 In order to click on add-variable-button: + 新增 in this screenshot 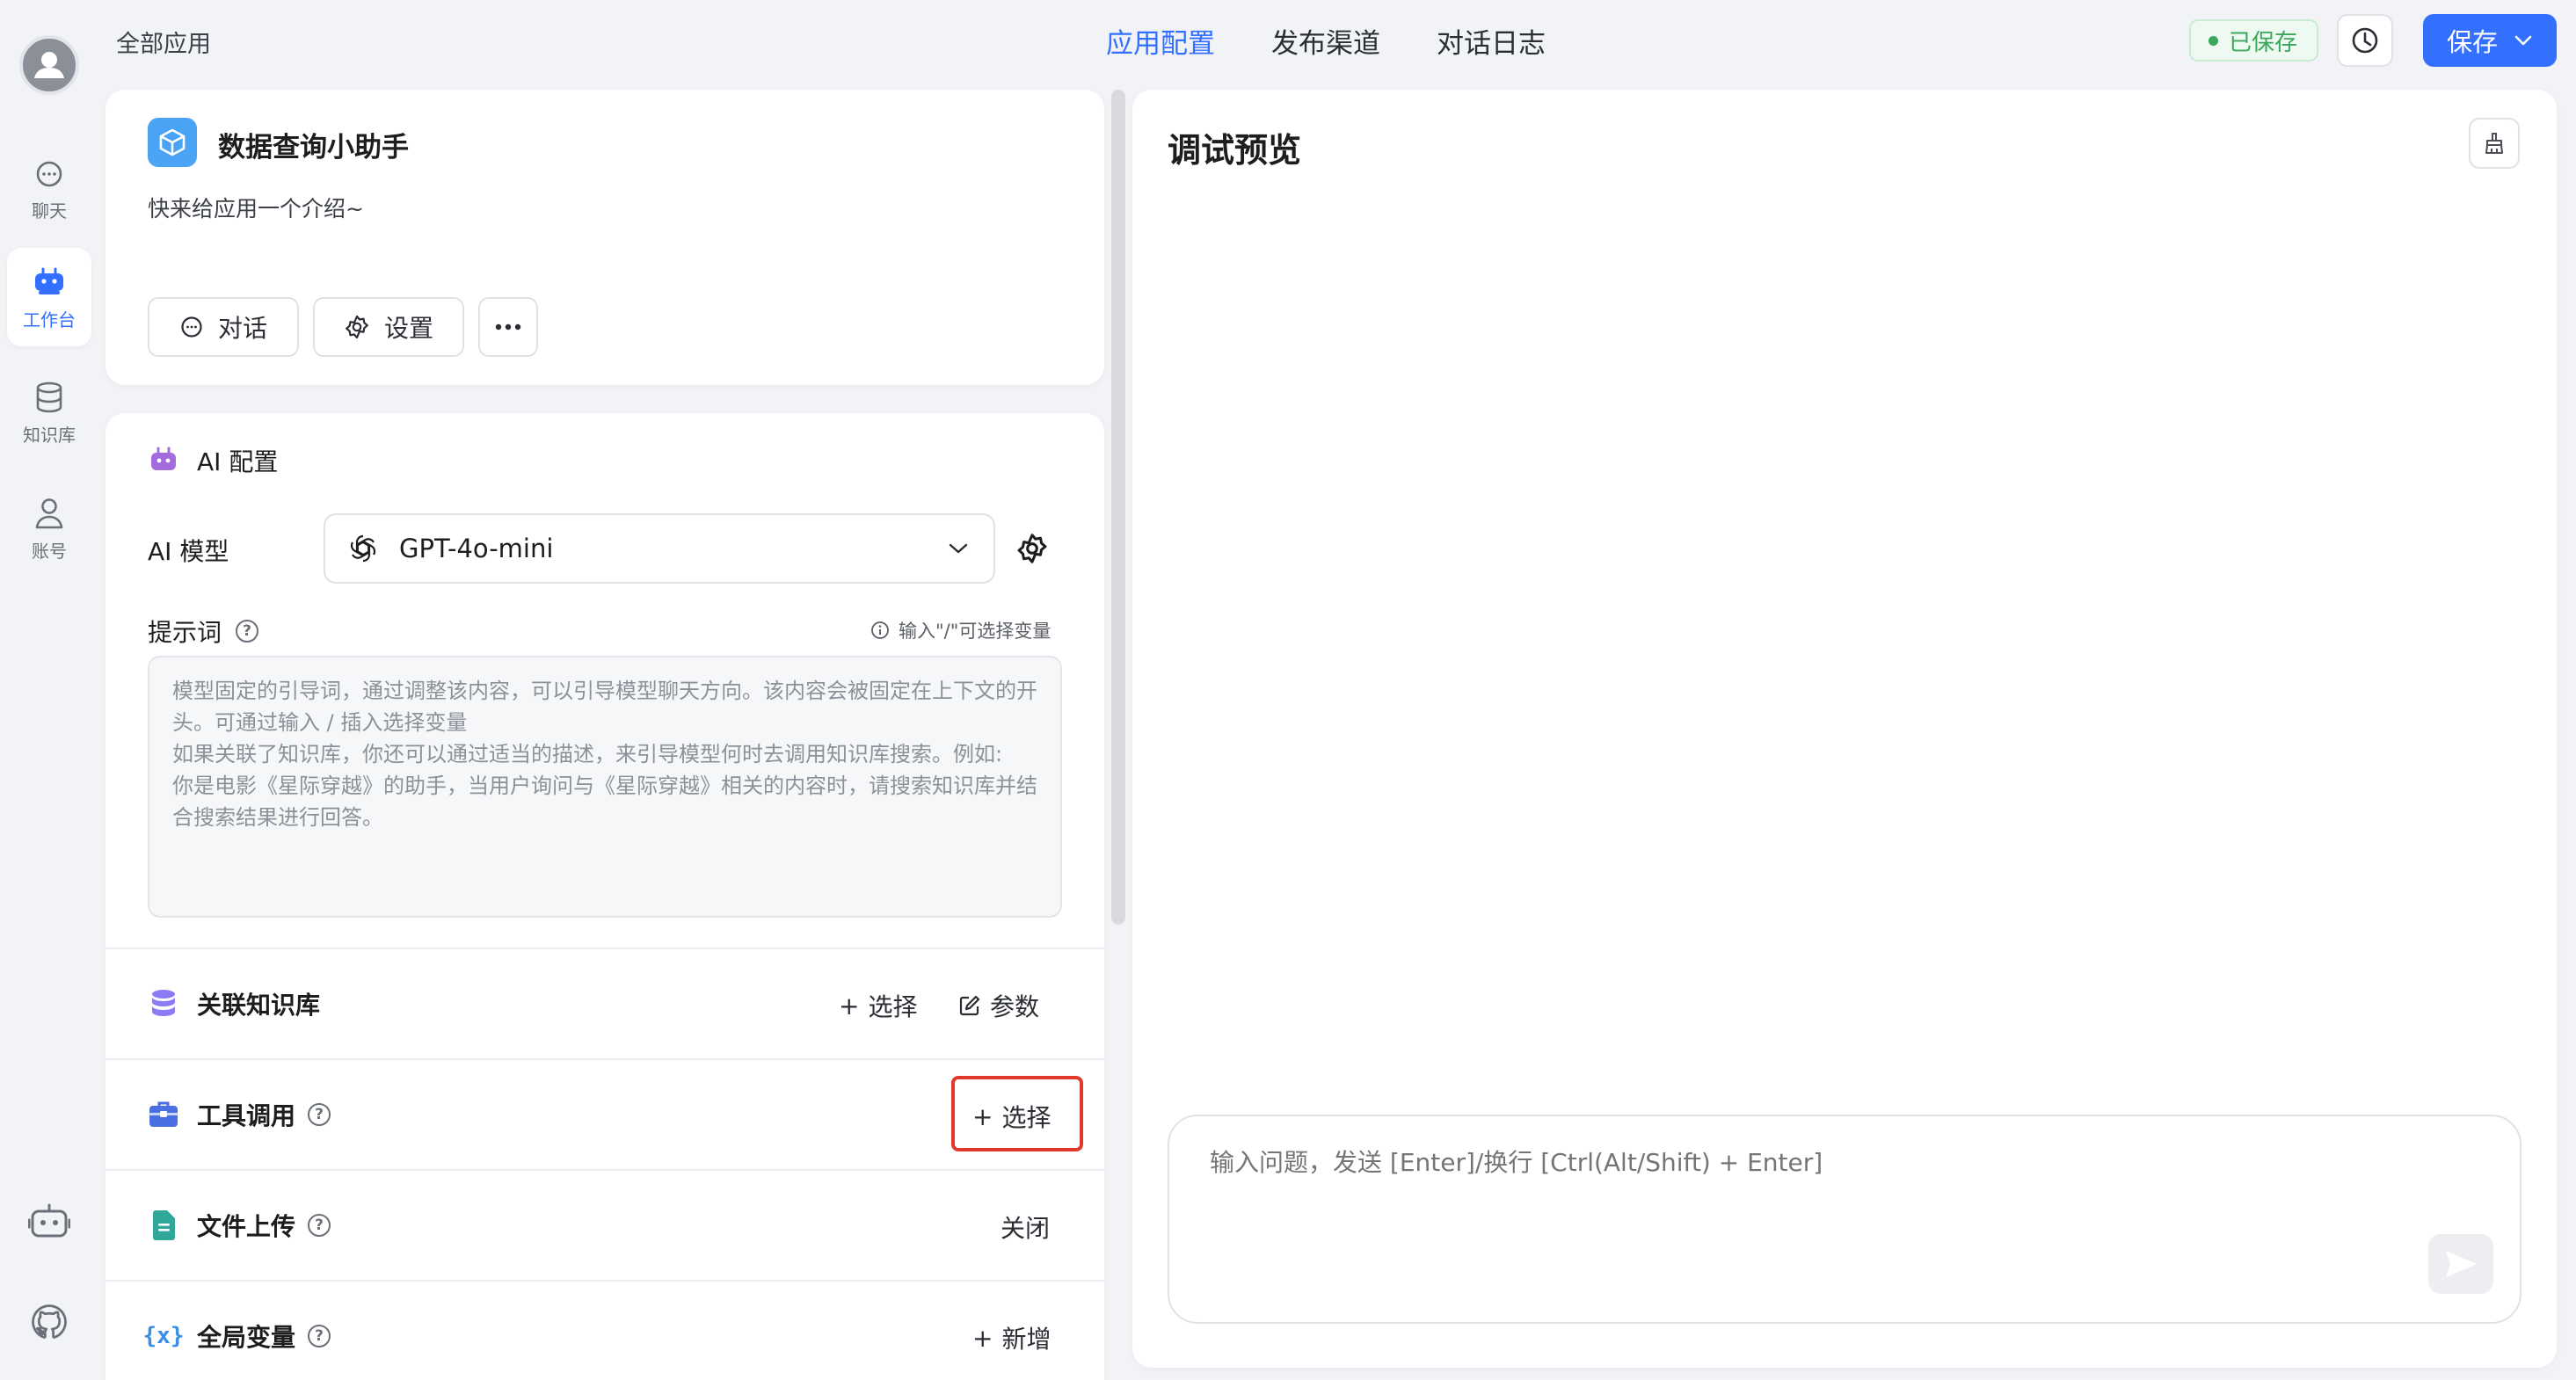, I will do `click(1011, 1337)`.